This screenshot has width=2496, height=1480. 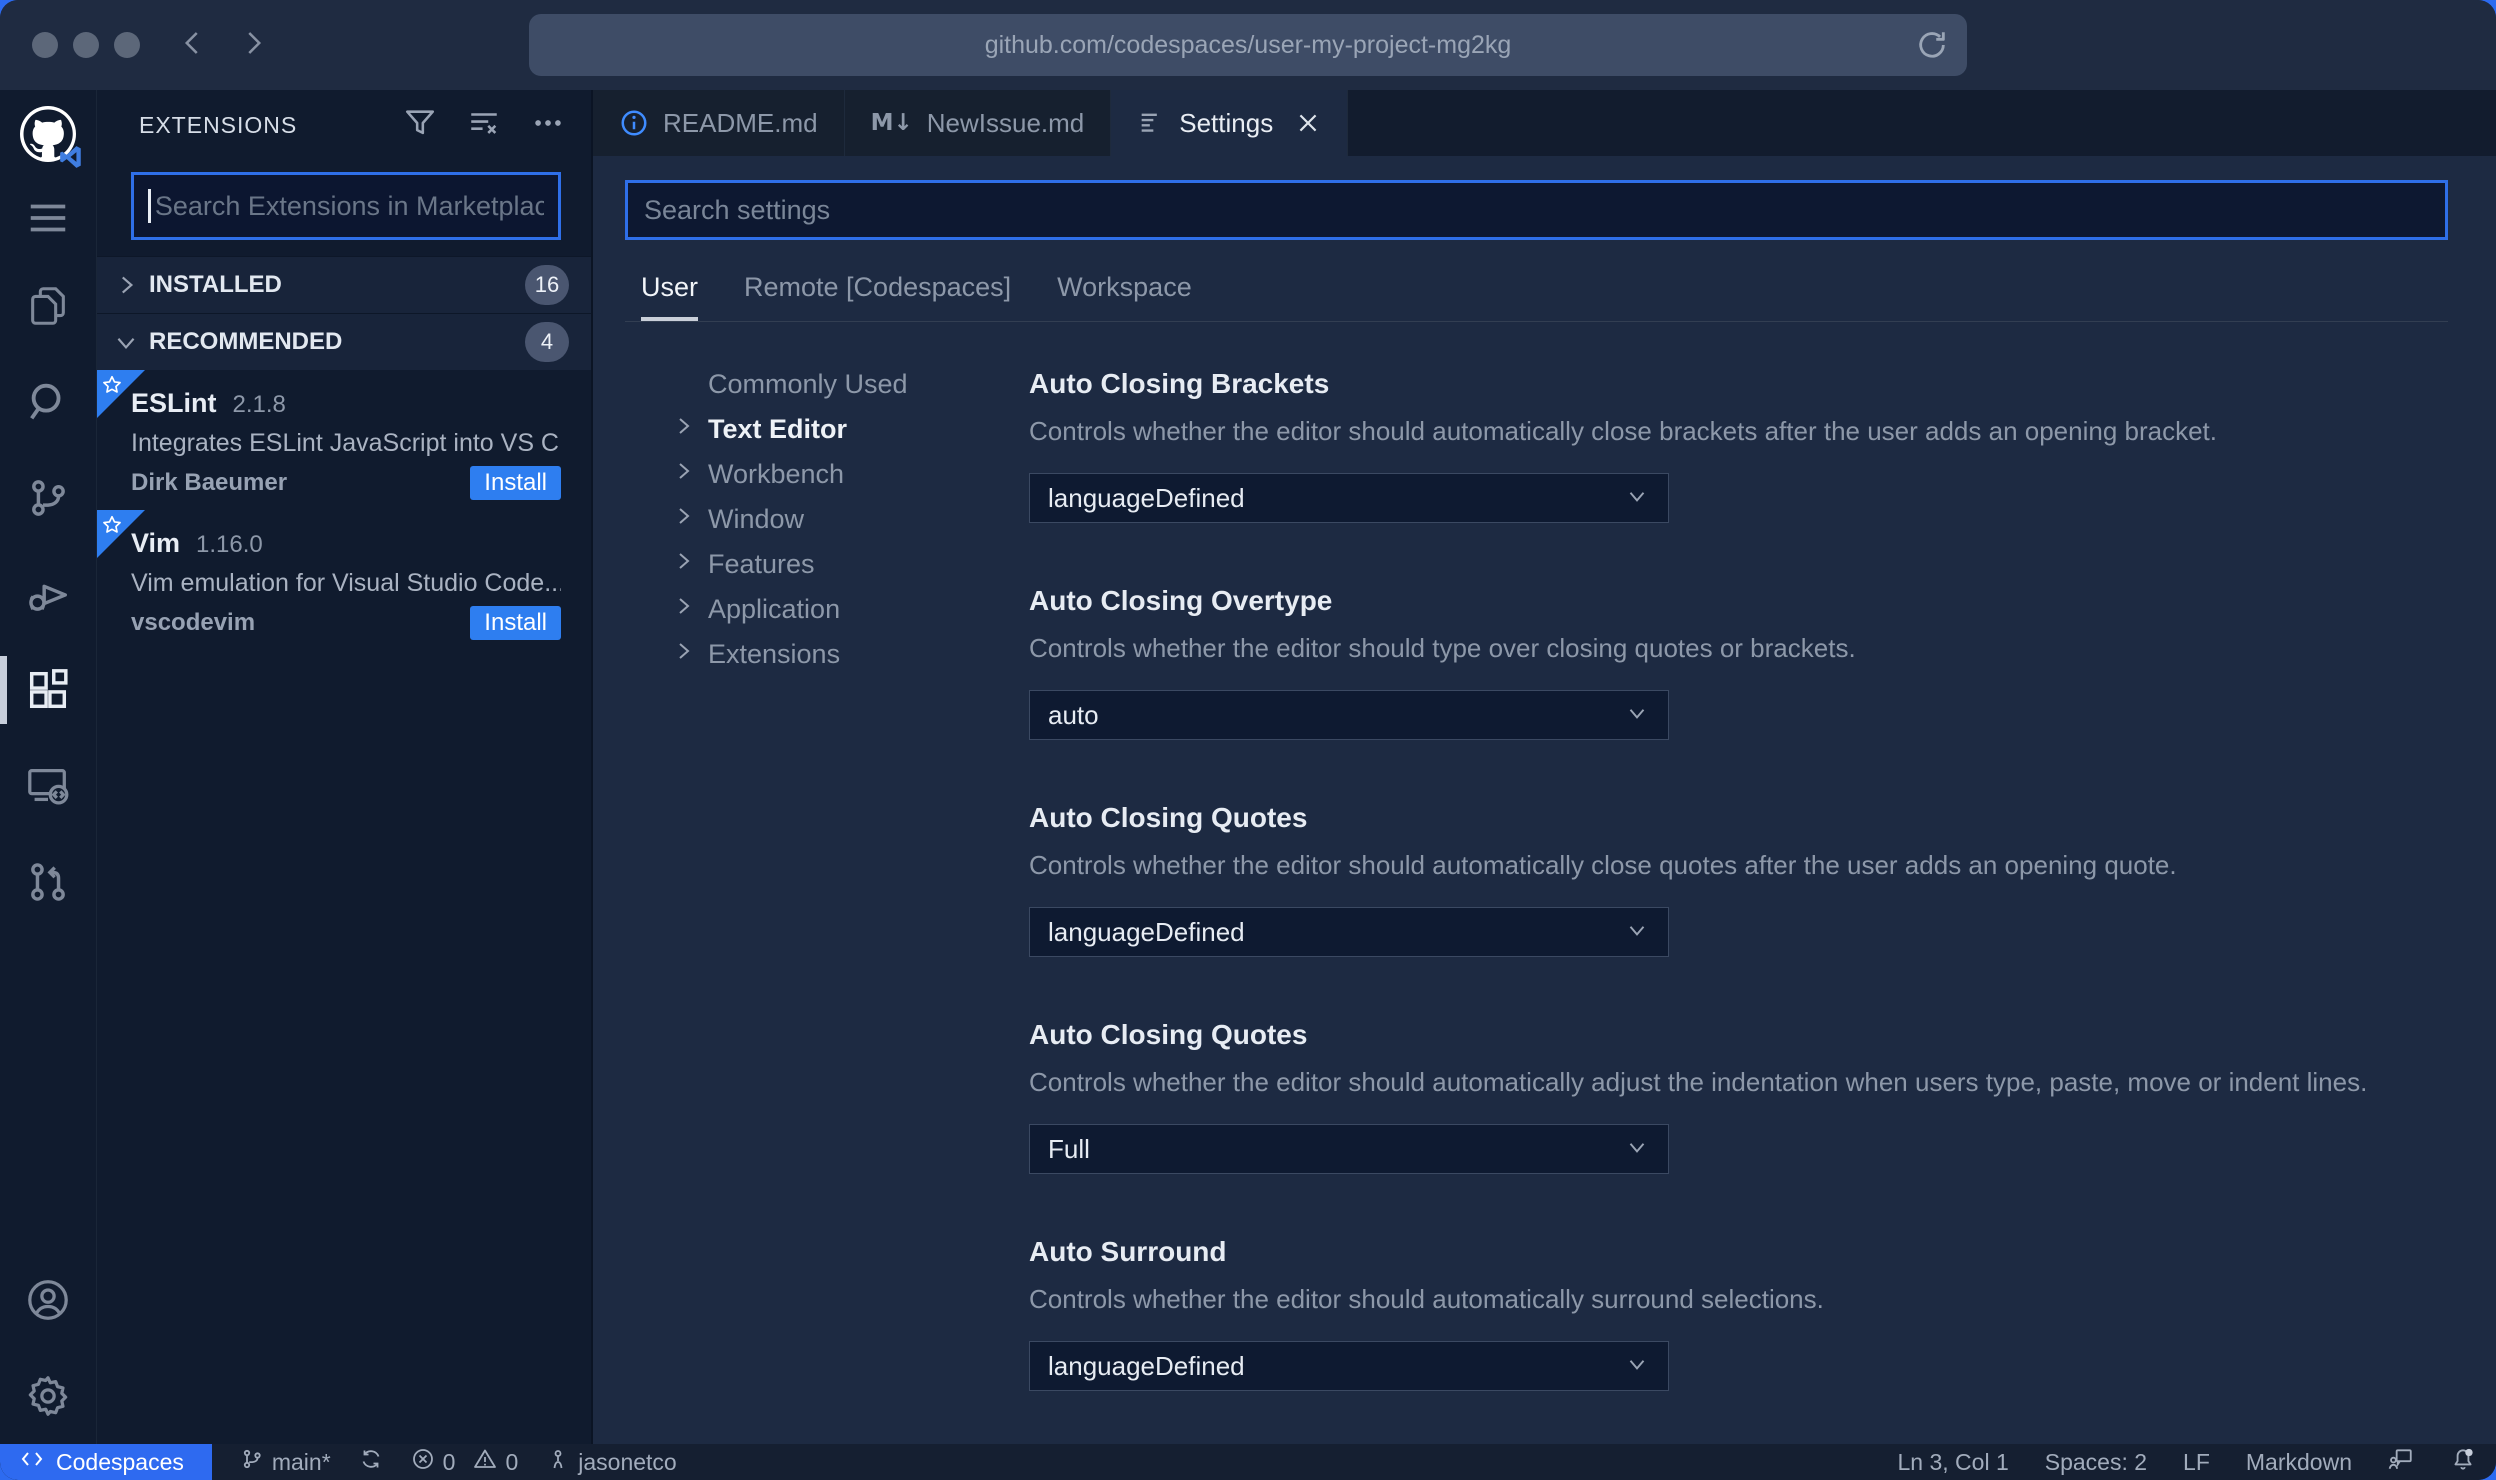 What do you see at coordinates (449, 1461) in the screenshot?
I see `error-count: 0` at bounding box center [449, 1461].